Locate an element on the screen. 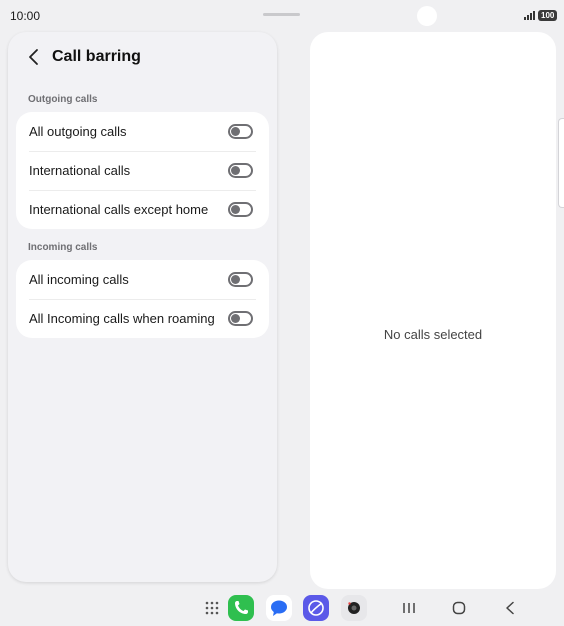 Image resolution: width=564 pixels, height=626 pixels. messages-app-icon is located at coordinates (279, 608).